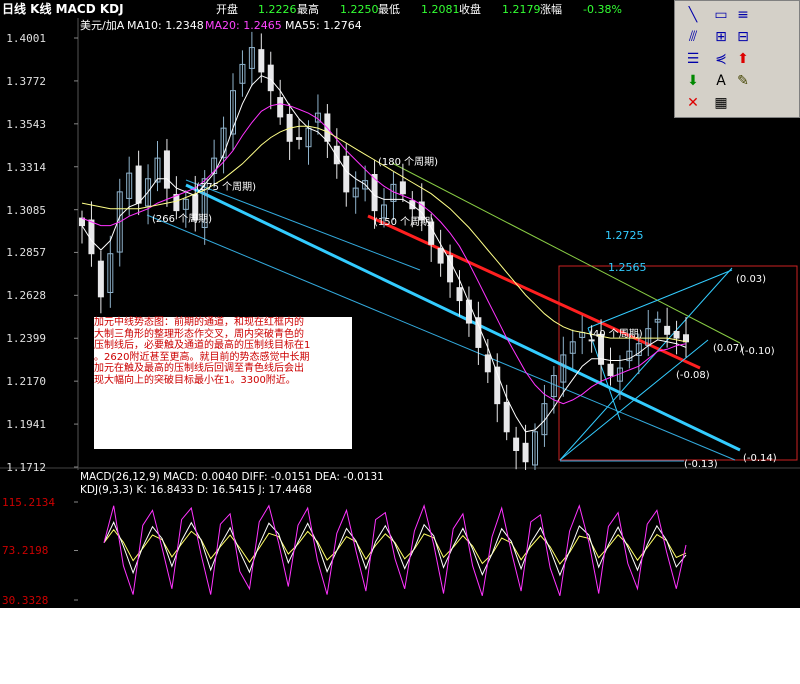 The height and width of the screenshot is (684, 800). I want to click on parallel-channel-icon: ▭, so click(721, 15).